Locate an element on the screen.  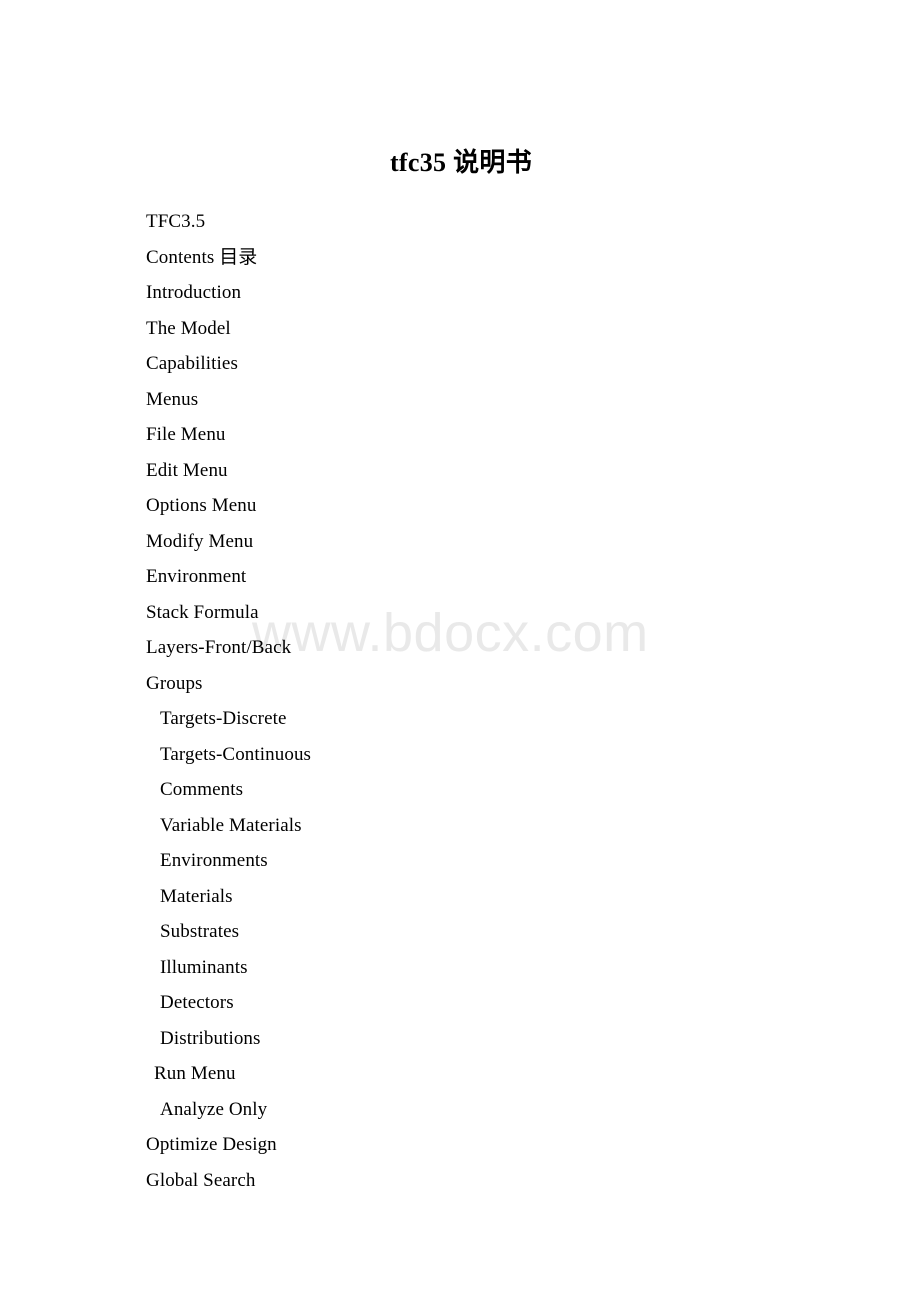
toc-entry: Analyze Only is located at coordinates (460, 1110).